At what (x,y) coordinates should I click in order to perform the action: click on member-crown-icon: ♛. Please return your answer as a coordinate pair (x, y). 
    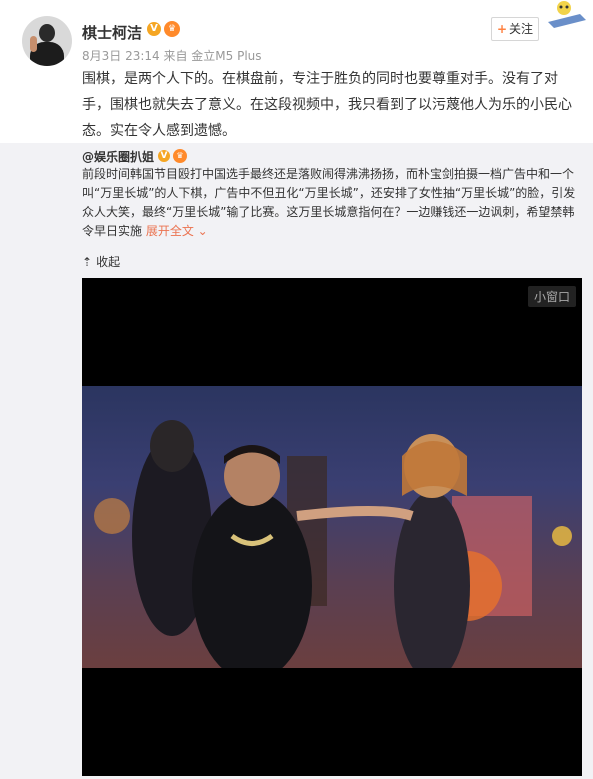
    Looking at the image, I should click on (172, 29).